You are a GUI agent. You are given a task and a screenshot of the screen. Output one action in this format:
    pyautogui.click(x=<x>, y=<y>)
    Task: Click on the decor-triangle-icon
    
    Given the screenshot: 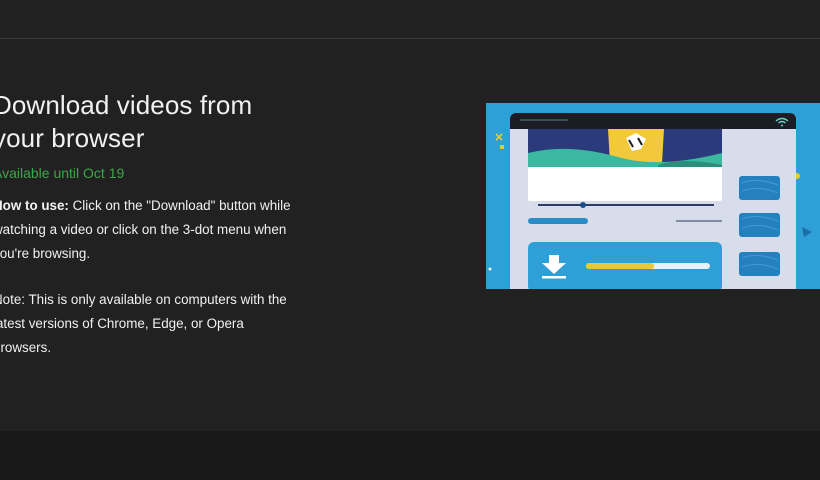 What is the action you would take?
    pyautogui.click(x=807, y=232)
    